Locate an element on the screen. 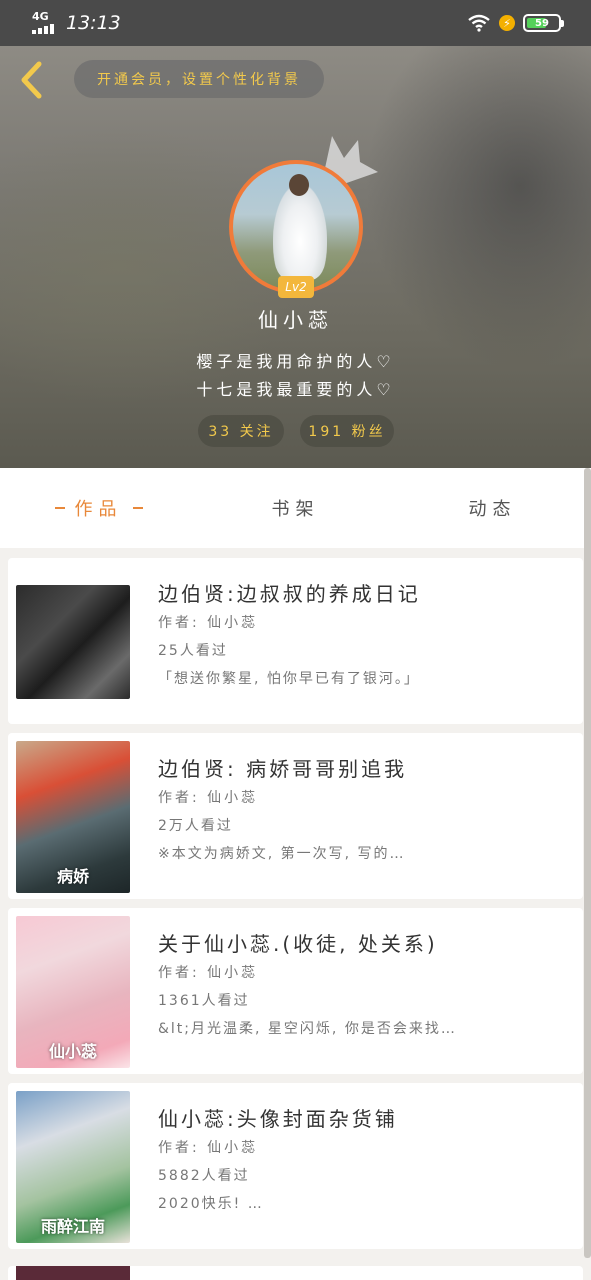 The height and width of the screenshot is (1280, 591). tab-activity-label: 动态 is located at coordinates (492, 509).